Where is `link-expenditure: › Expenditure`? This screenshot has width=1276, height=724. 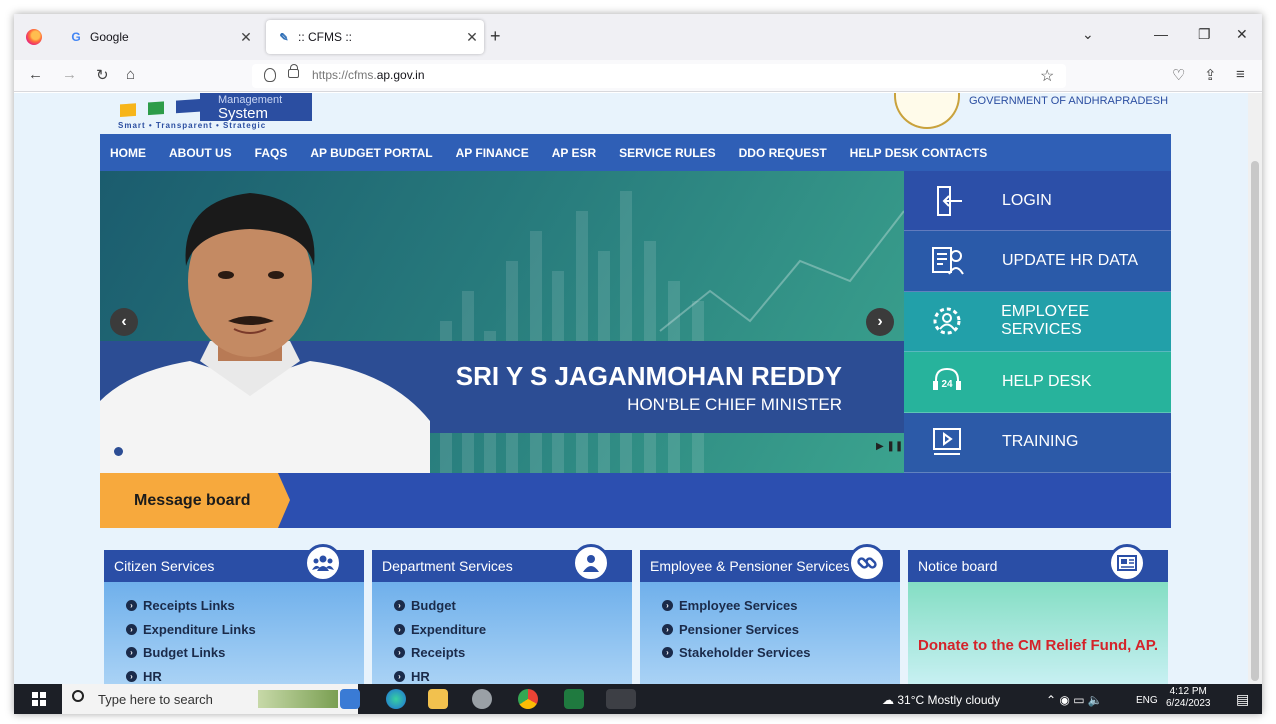 link-expenditure: › Expenditure is located at coordinates (513, 630).